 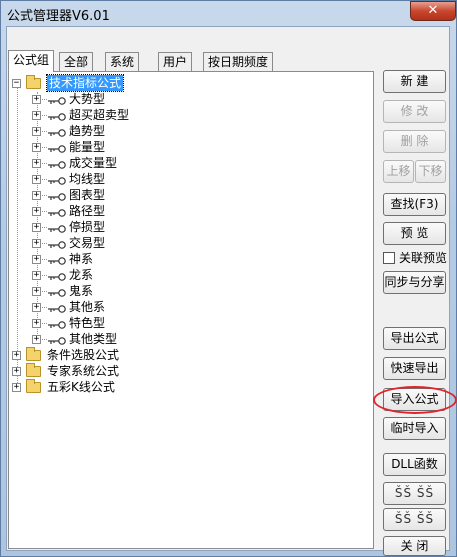 I want to click on sync-share-button: 同步与分享, so click(x=414, y=282).